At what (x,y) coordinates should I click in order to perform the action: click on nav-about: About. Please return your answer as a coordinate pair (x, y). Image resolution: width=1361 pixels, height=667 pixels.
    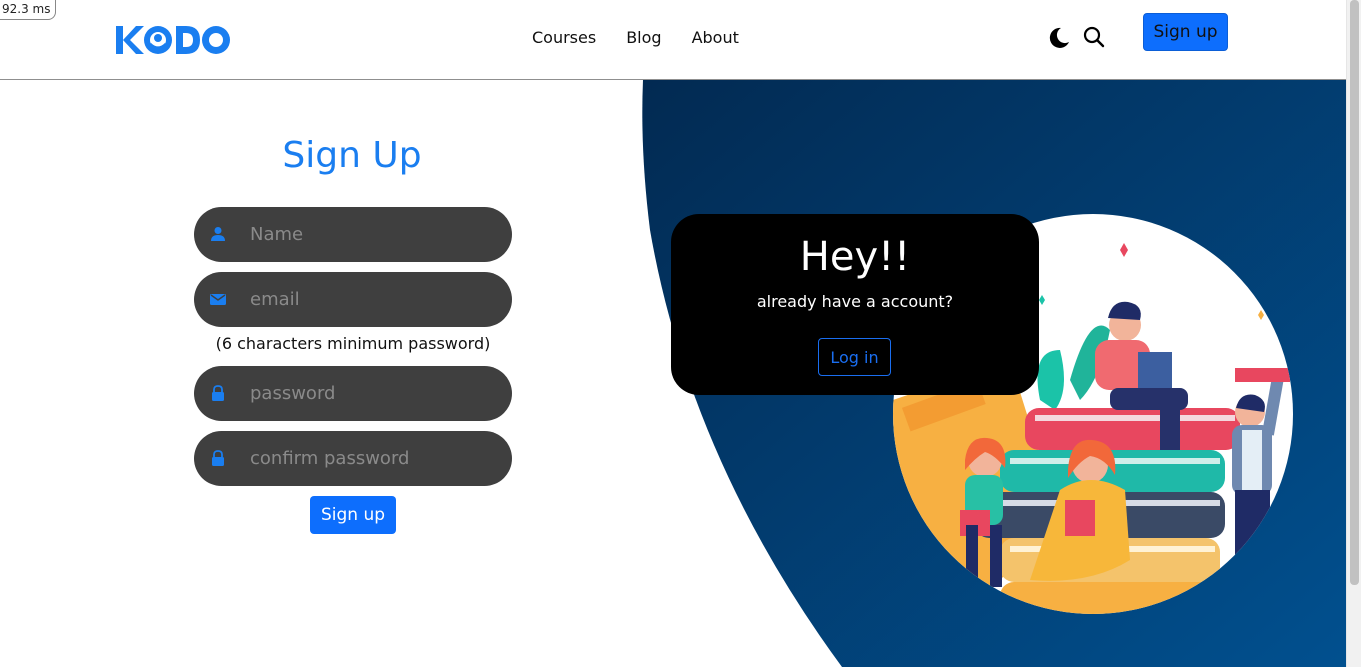
    Looking at the image, I should click on (715, 37).